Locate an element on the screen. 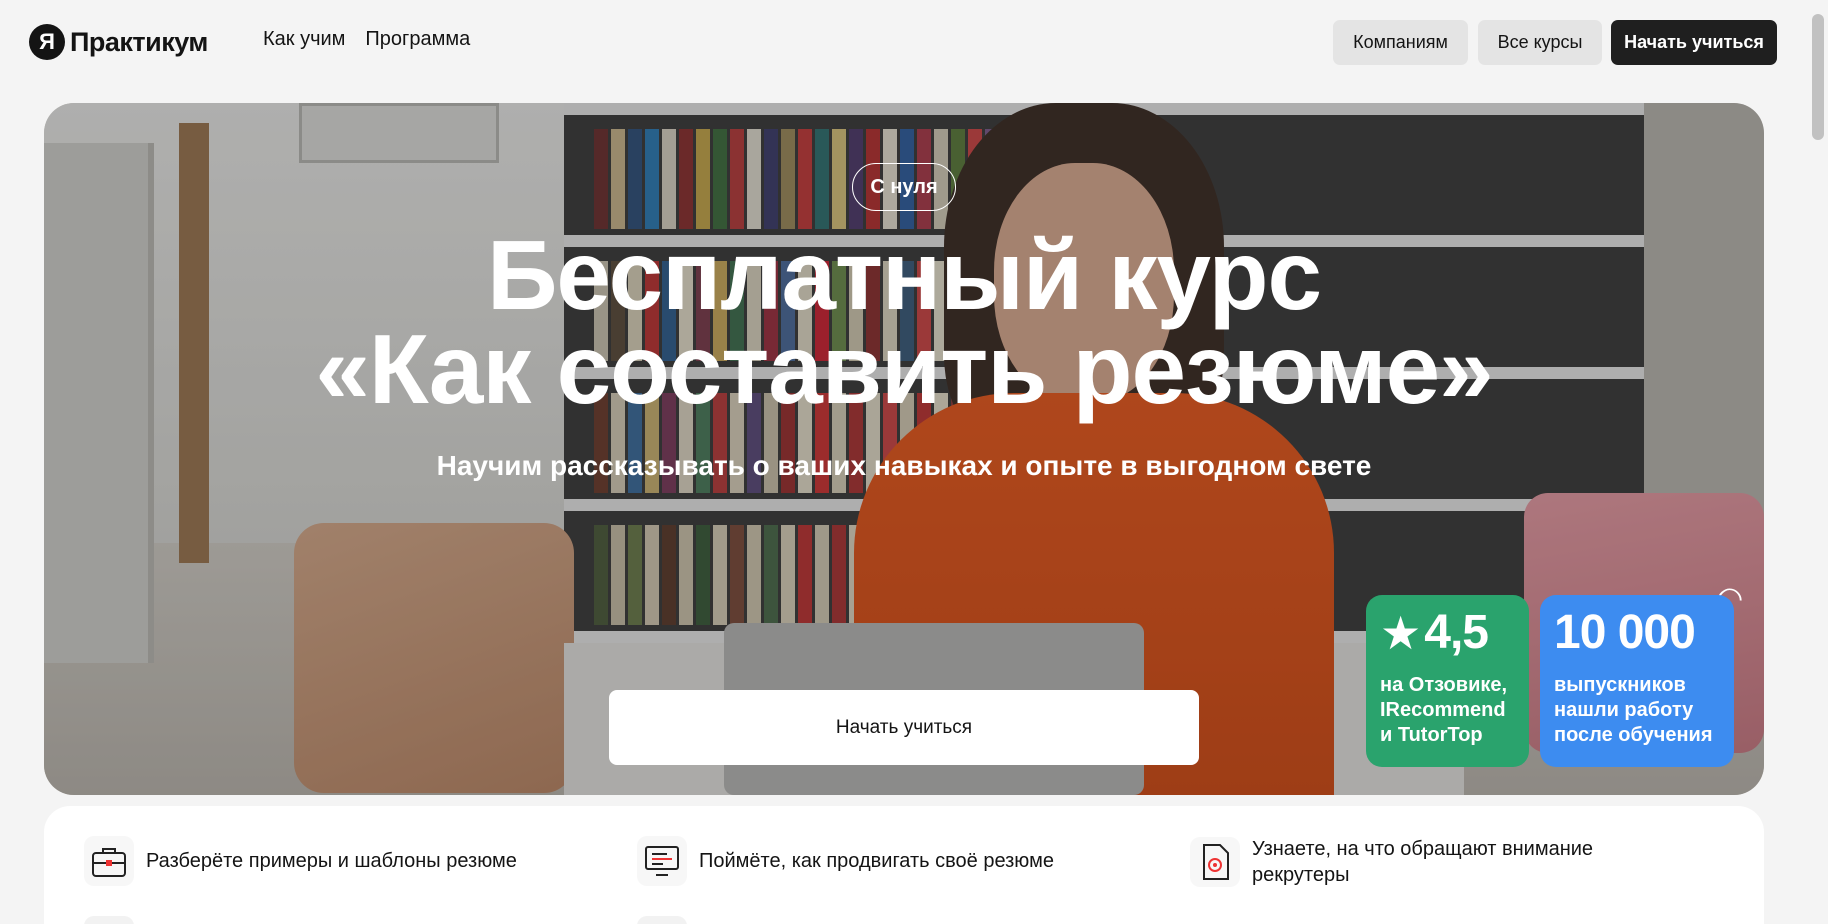  scrollbar-thumb is located at coordinates (1818, 77).